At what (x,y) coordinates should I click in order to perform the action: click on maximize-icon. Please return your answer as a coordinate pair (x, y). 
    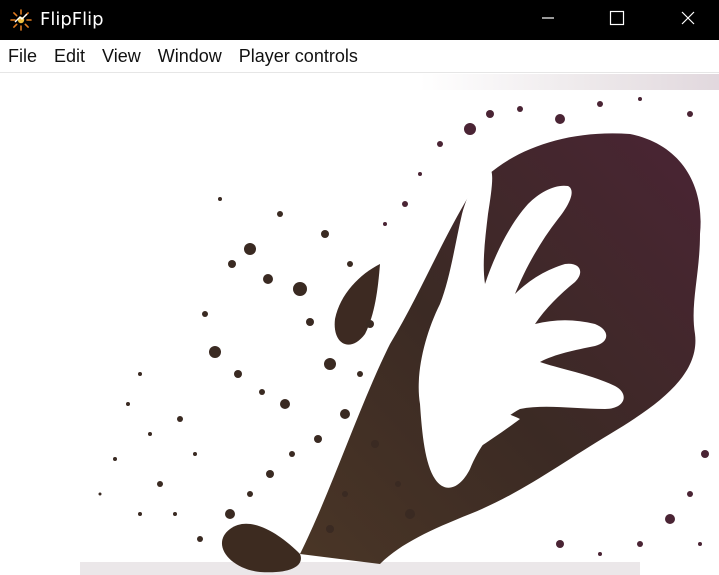
    Looking at the image, I should click on (617, 20).